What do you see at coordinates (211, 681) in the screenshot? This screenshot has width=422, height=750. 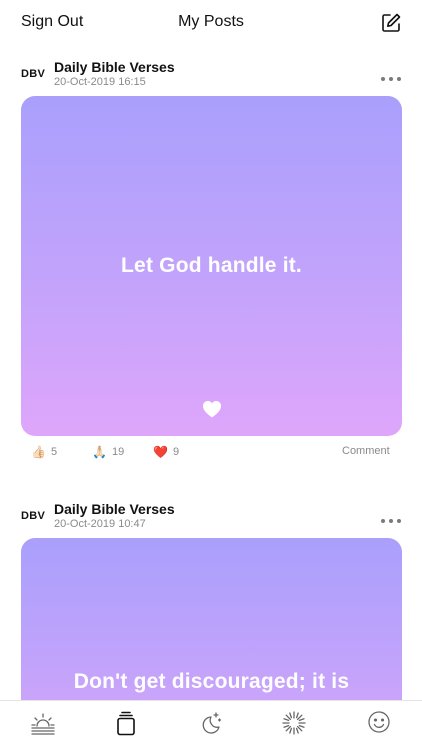 I see `post-quote: Don't get discouraged; it is` at bounding box center [211, 681].